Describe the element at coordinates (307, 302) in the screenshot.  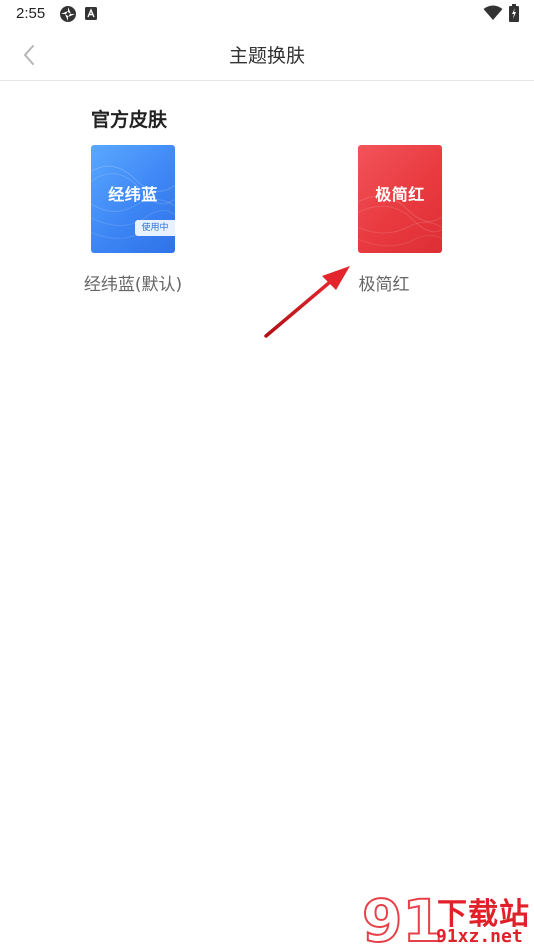
I see `red-arrow-annotation` at that location.